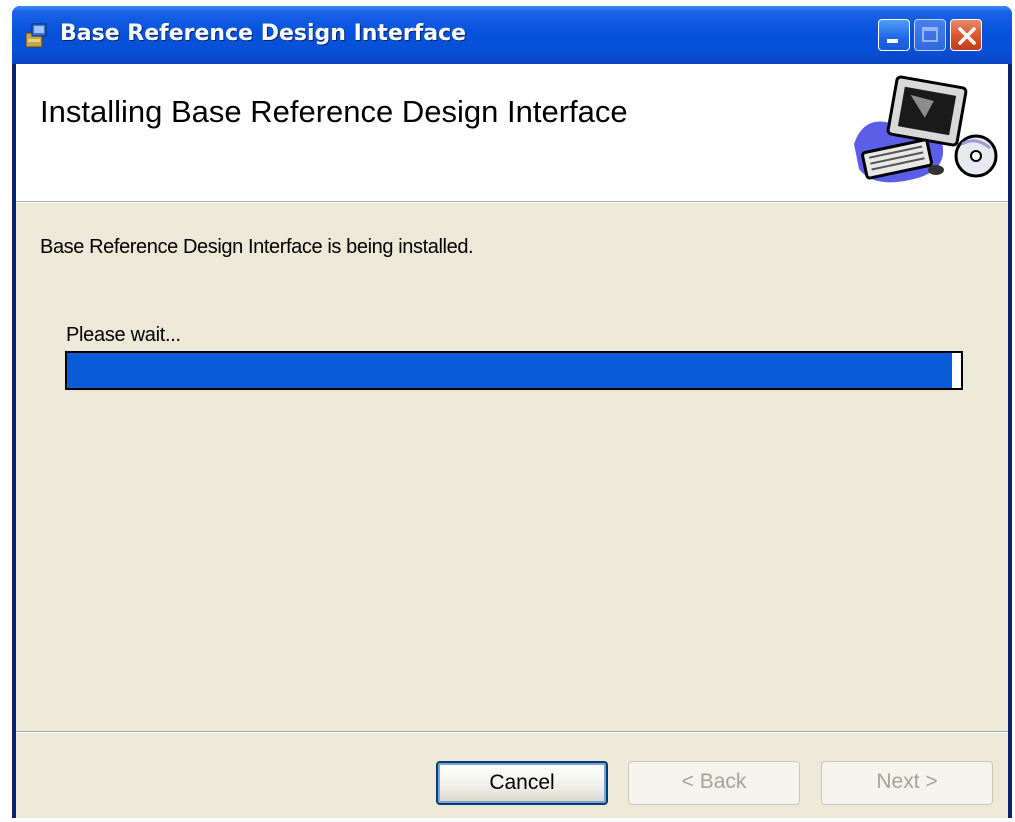 The width and height of the screenshot is (1015, 822). I want to click on header-separator, so click(512, 202).